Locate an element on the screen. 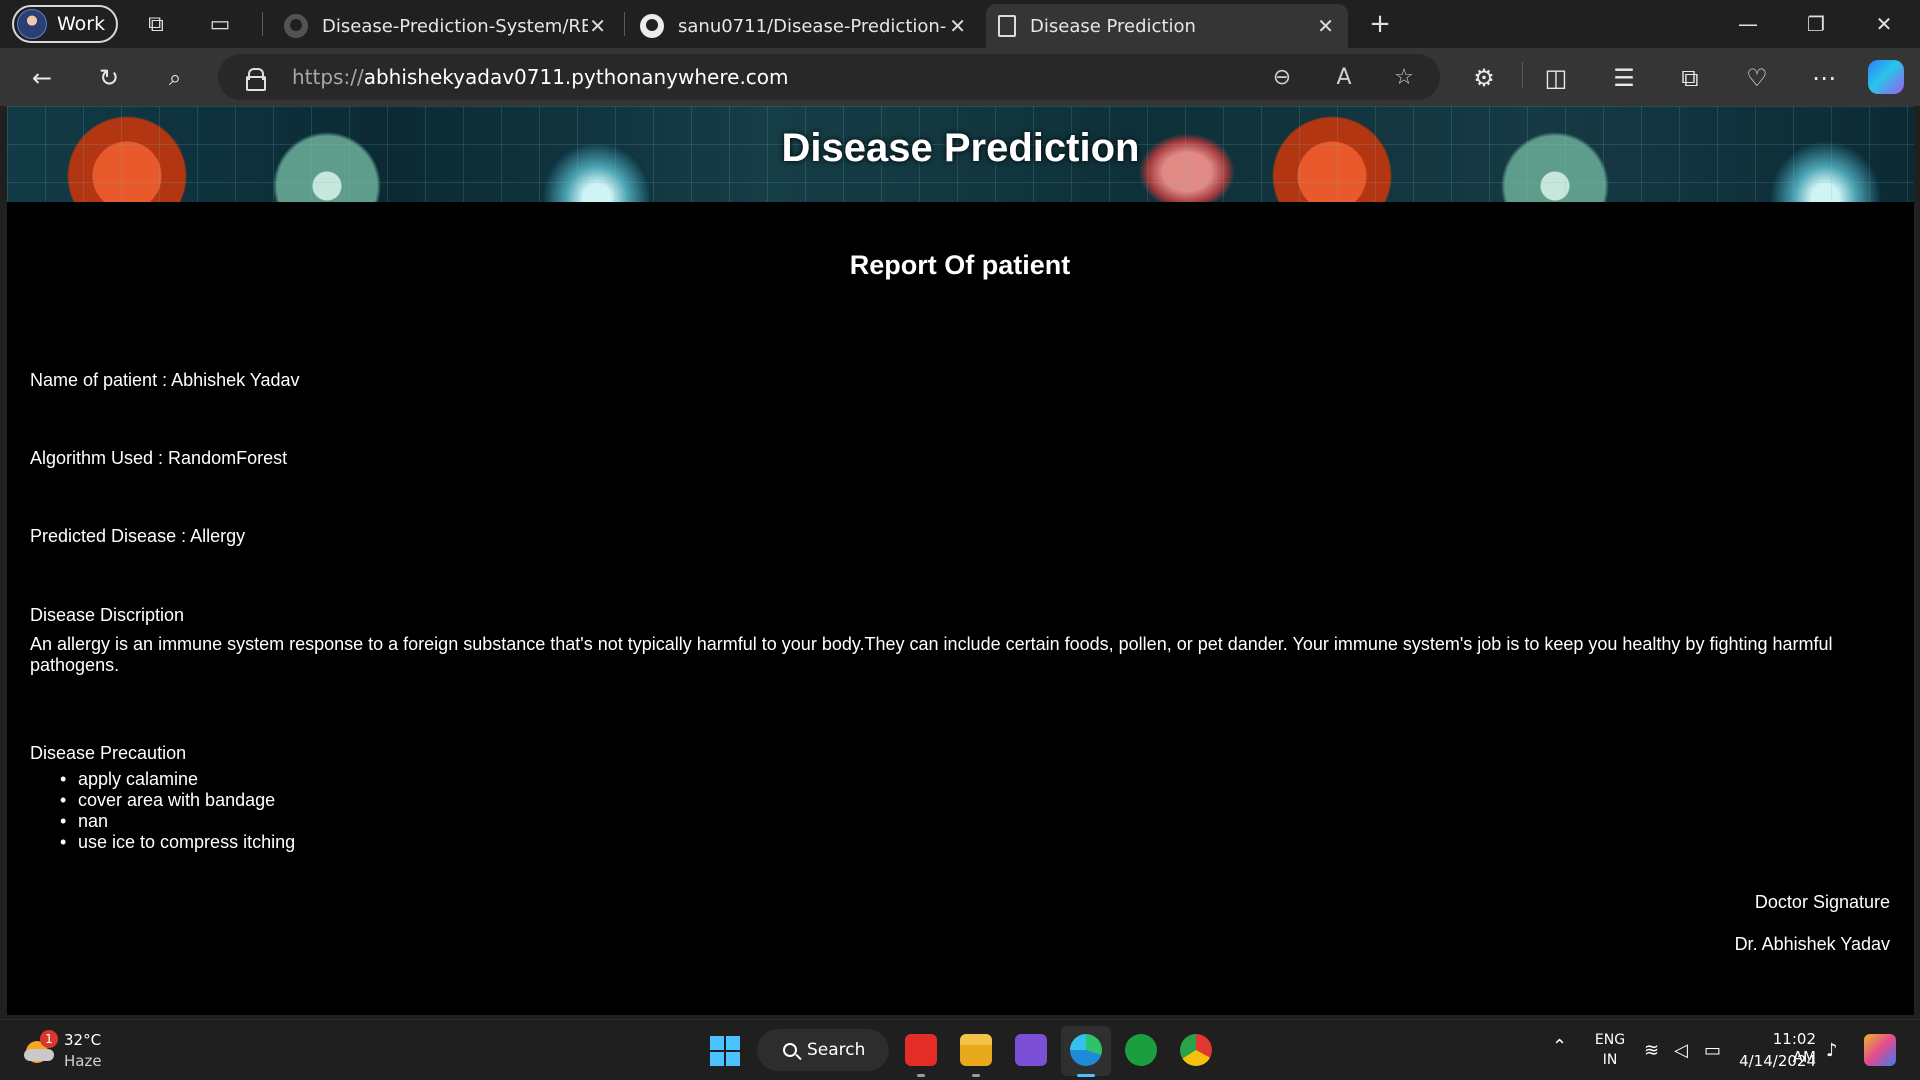 This screenshot has height=1080, width=1920. predicted-disease: Predicted Disease : Allergy is located at coordinates (138, 536).